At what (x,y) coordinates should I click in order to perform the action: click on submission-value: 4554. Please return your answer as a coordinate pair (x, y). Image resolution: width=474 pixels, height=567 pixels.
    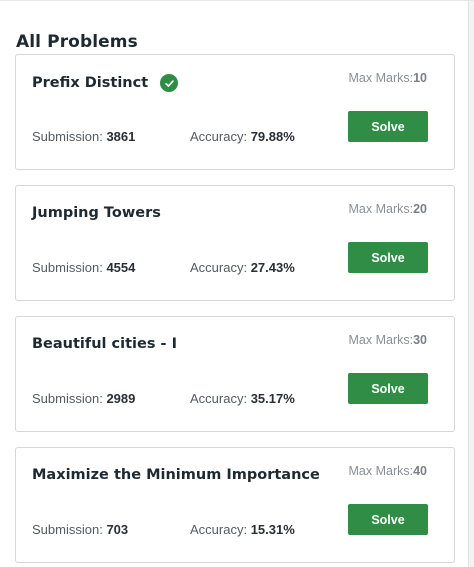
    Looking at the image, I should click on (121, 267).